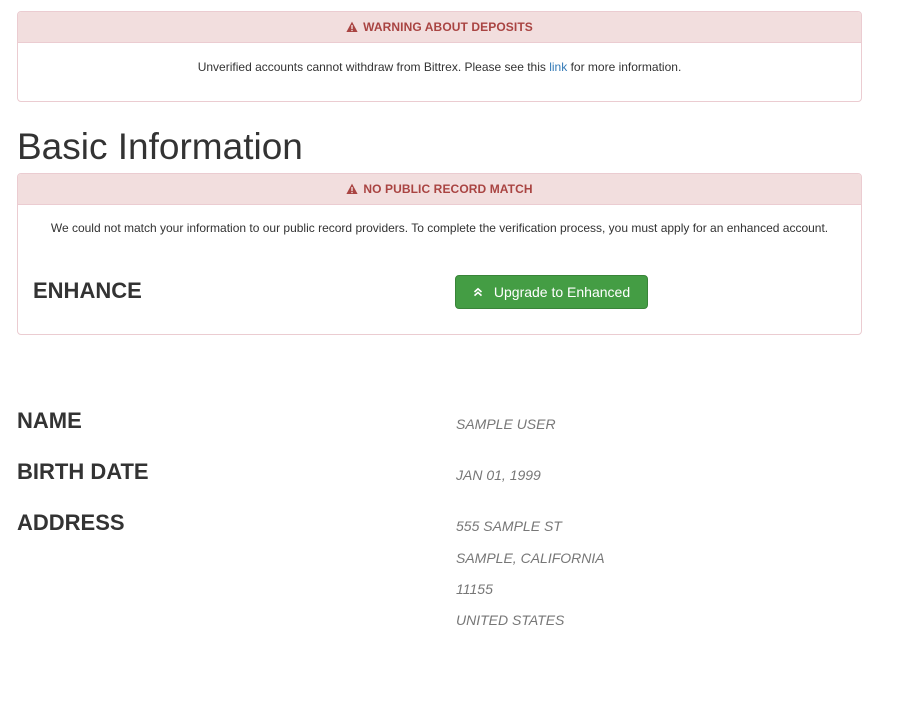 The height and width of the screenshot is (717, 913). Describe the element at coordinates (83, 471) in the screenshot. I see `birth-date-label: BIRTH DATE` at that location.